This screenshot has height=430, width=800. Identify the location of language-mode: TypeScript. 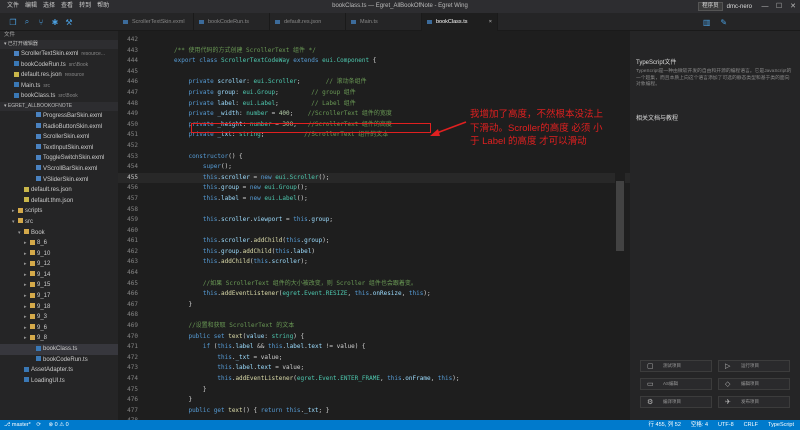
(781, 425).